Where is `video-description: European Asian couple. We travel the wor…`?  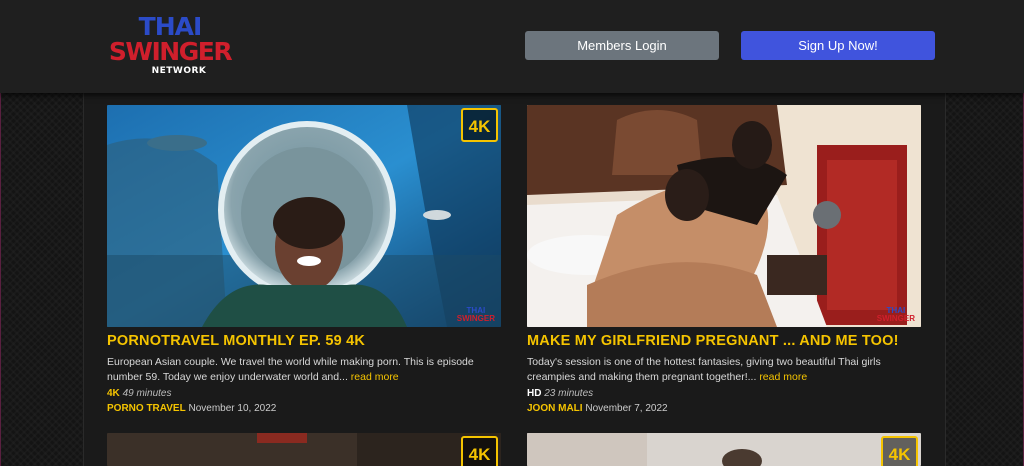 video-description: European Asian couple. We travel the wor… is located at coordinates (304, 370).